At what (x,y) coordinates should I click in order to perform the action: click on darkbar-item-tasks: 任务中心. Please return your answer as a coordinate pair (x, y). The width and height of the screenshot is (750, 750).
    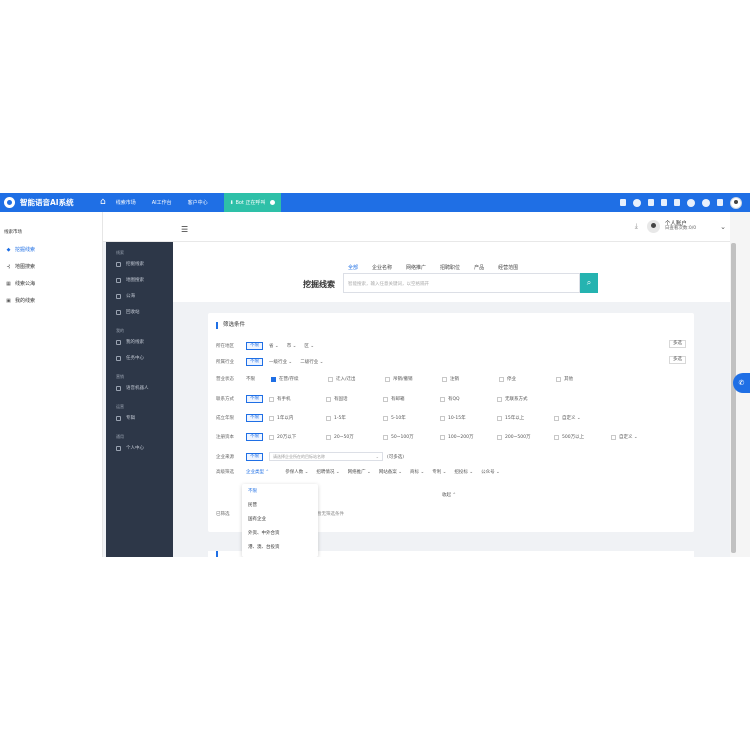
    Looking at the image, I should click on (139, 358).